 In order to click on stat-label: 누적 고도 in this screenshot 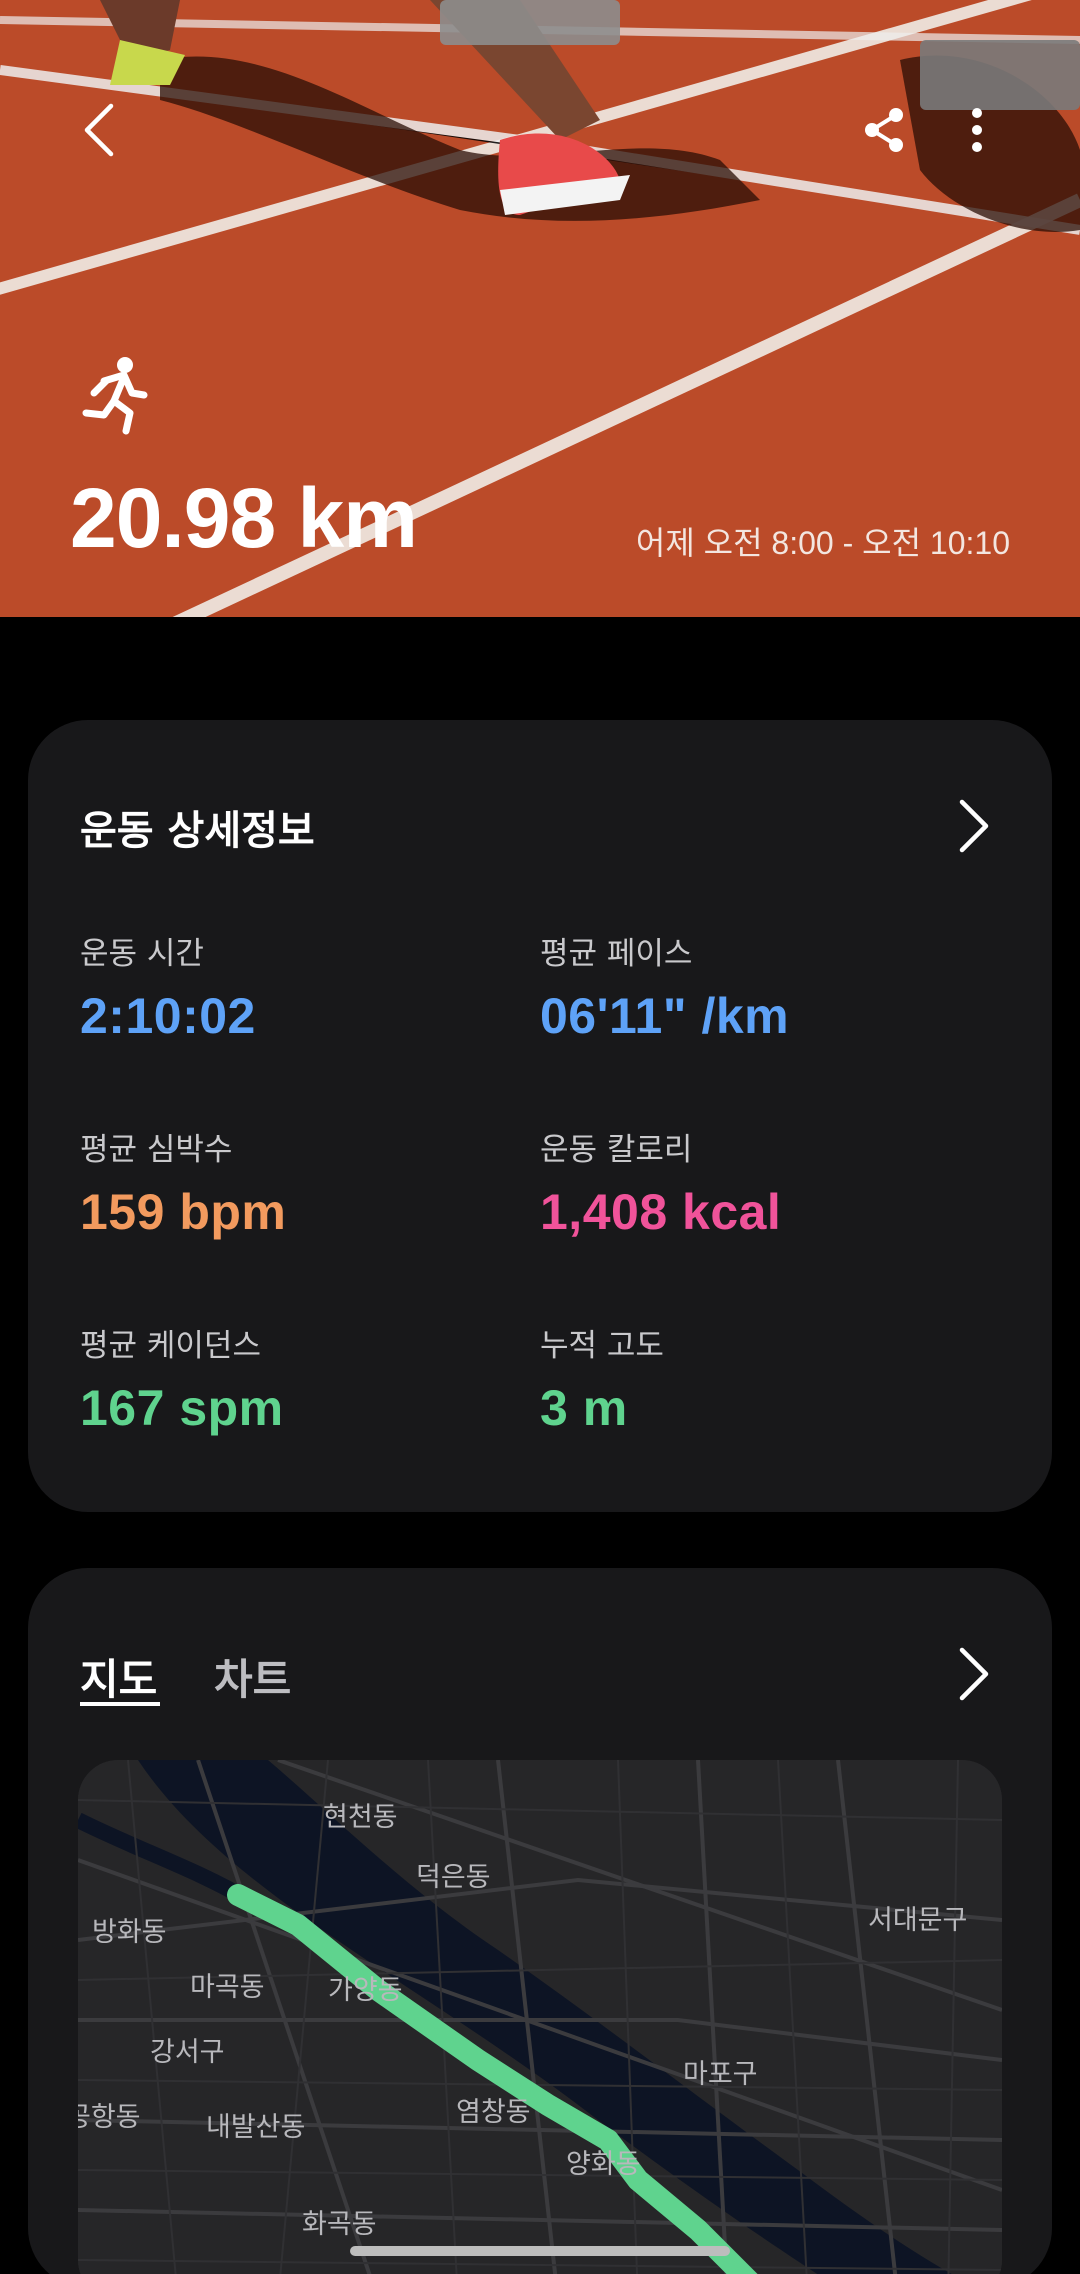, I will do `click(602, 1346)`.